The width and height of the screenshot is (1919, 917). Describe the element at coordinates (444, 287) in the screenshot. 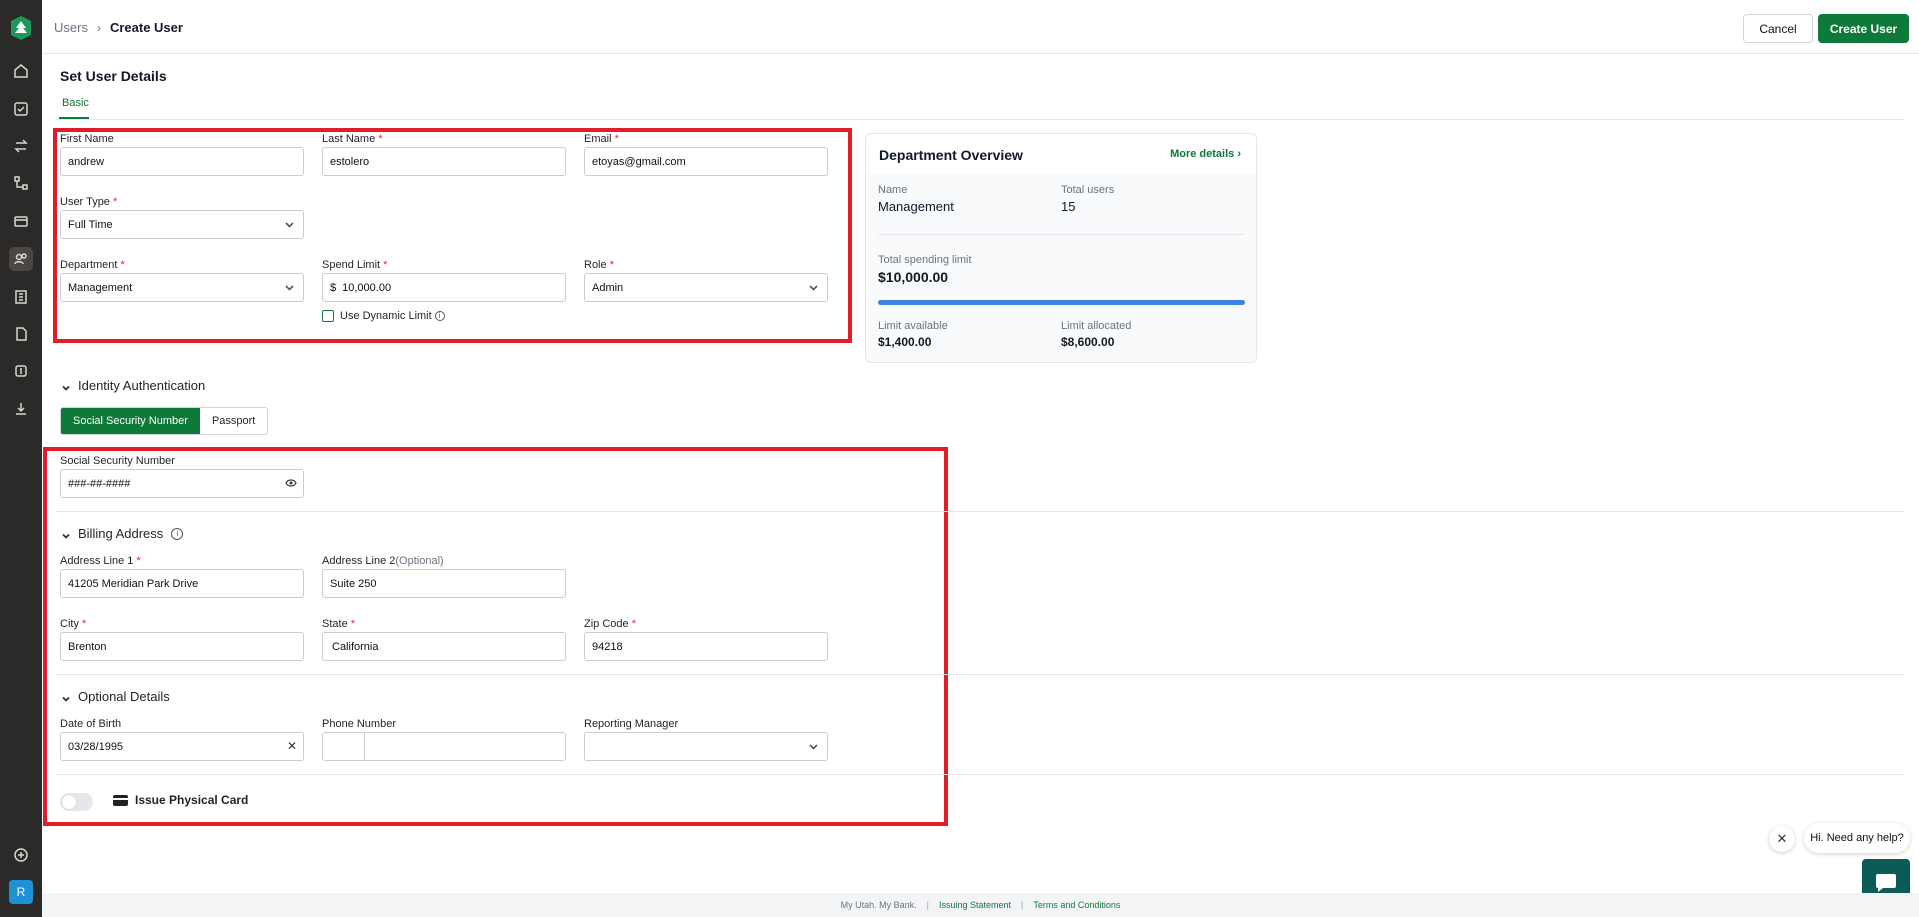

I see `spend-limit-input: $ 10,000.00` at that location.